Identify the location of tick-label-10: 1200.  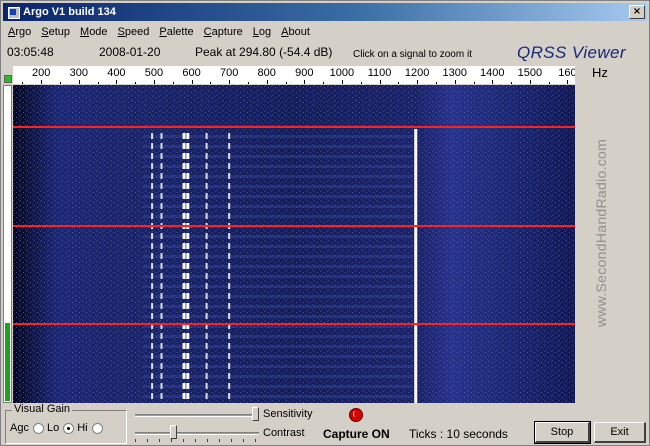
(417, 73).